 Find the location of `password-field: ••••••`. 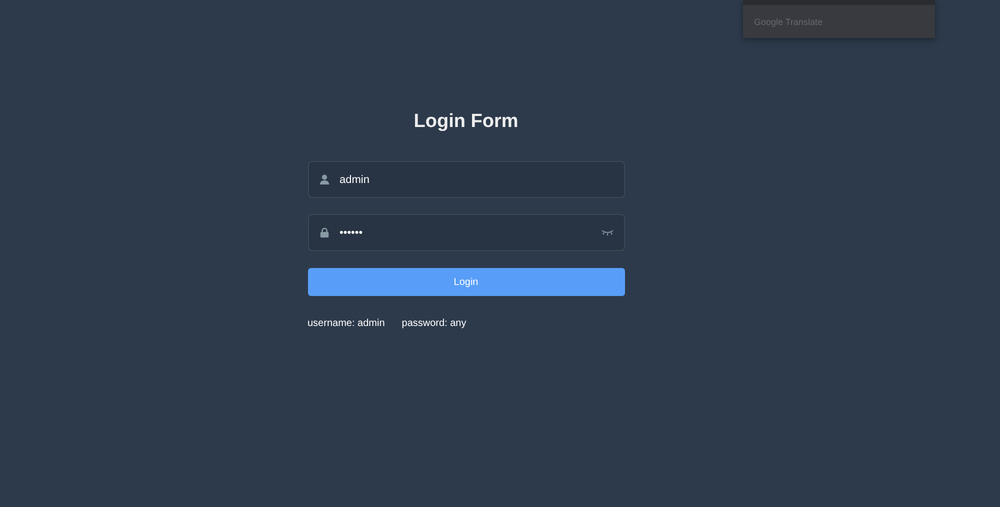

password-field: •••••• is located at coordinates (466, 232).